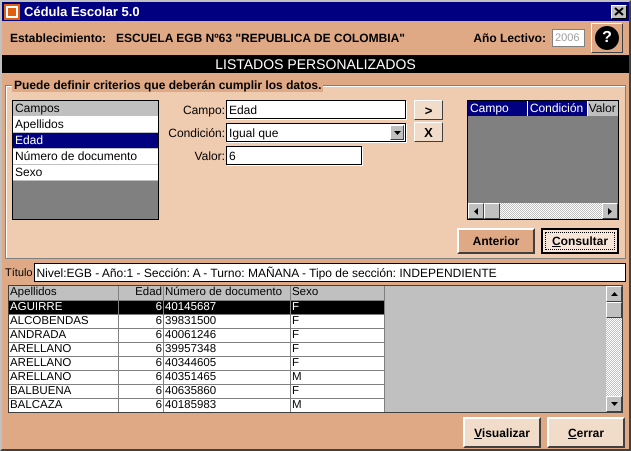 The image size is (631, 451). What do you see at coordinates (315, 64) in the screenshot?
I see `section-banner: LISTADOS PERSONALIZADOS` at bounding box center [315, 64].